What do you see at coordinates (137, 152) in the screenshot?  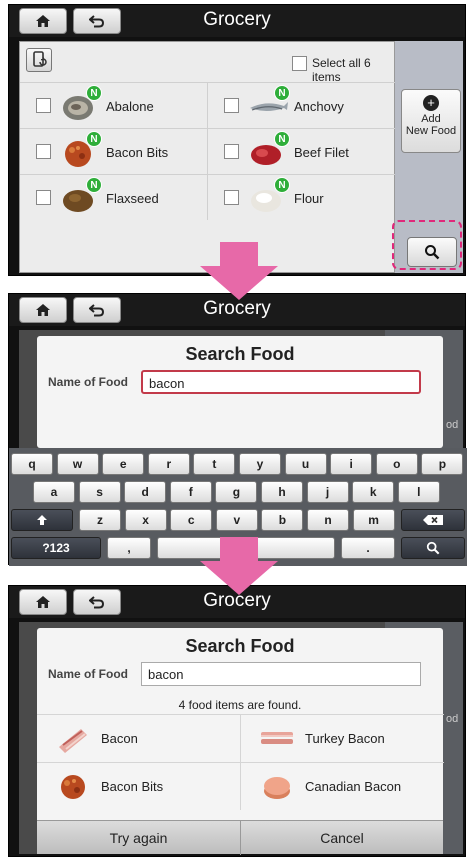 I see `food-name: Bacon Bits` at bounding box center [137, 152].